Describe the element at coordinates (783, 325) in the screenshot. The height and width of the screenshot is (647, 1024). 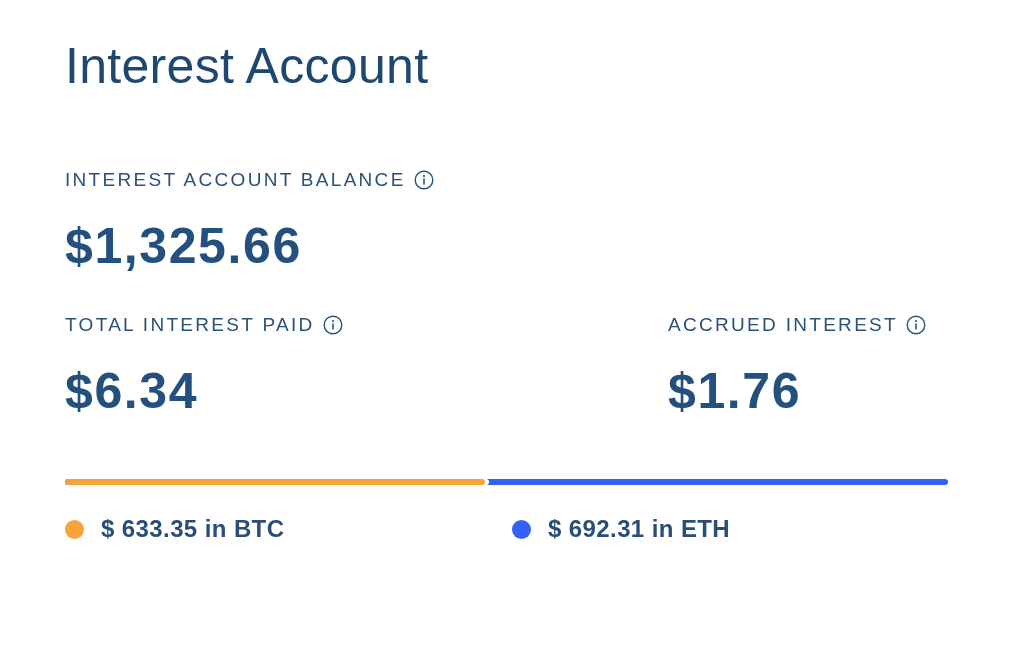
I see `stat-label: ACCRUED INTEREST` at that location.